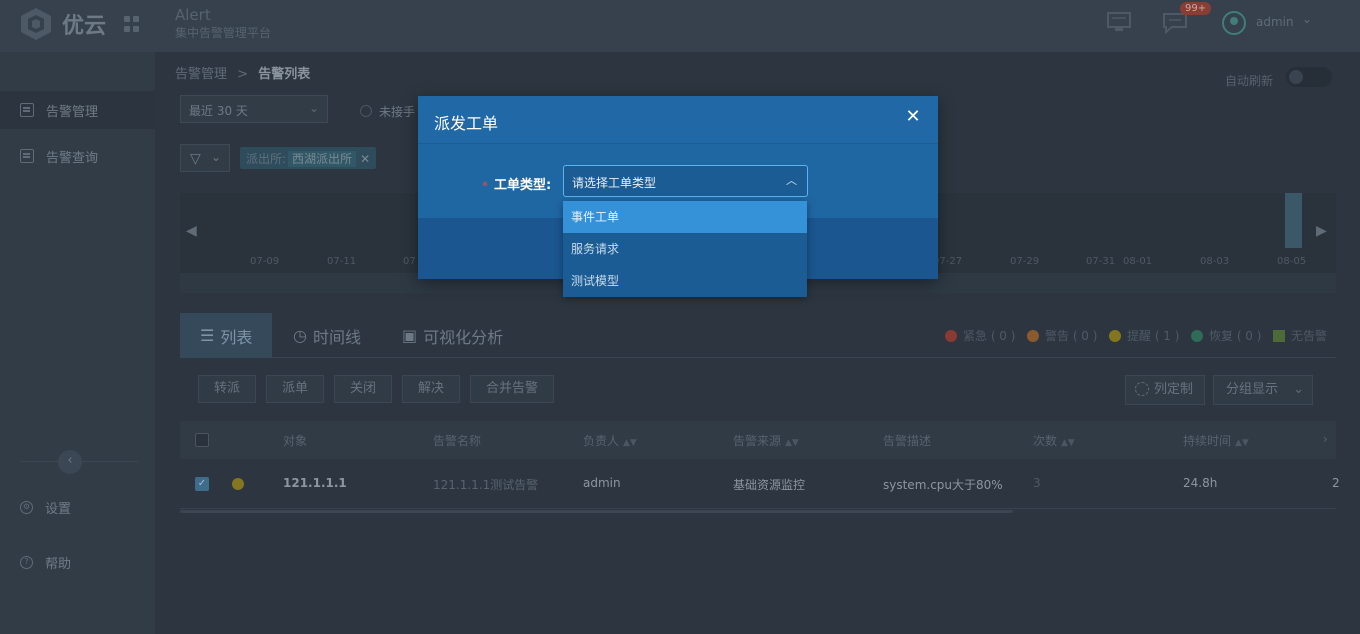 This screenshot has height=634, width=1360. Describe the element at coordinates (485, 186) in the screenshot. I see `required-mark: *` at that location.